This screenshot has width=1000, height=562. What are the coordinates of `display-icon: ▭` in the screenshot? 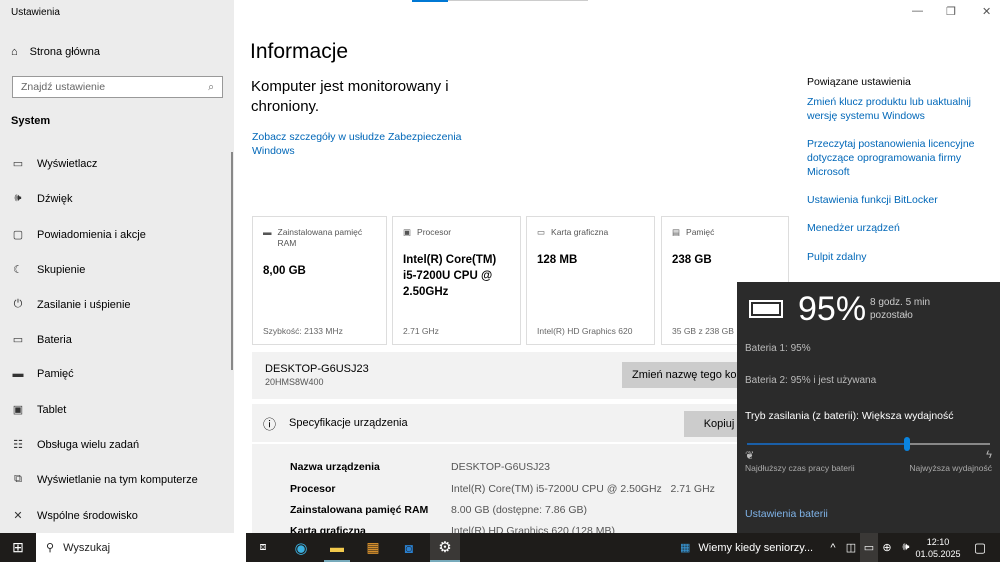 It's located at (18, 164).